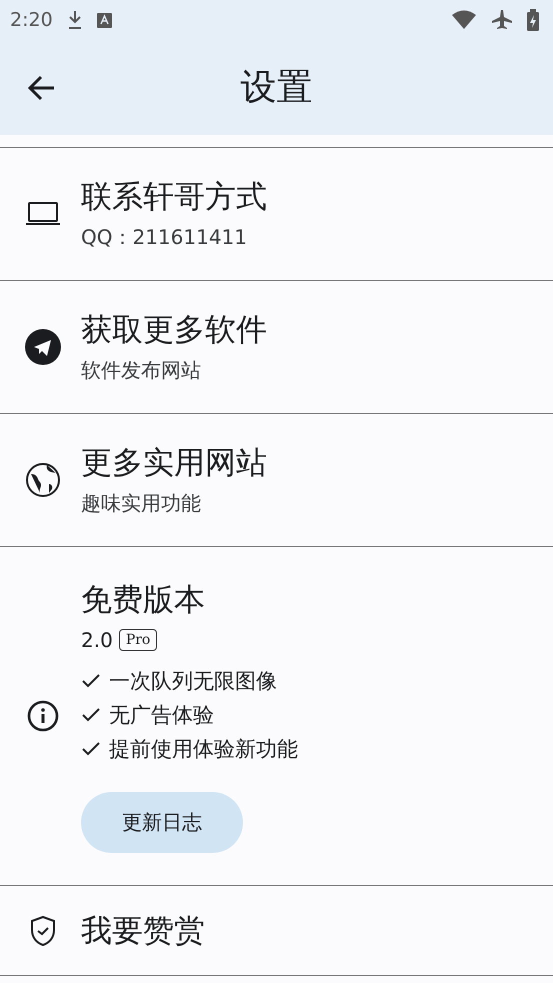 The image size is (553, 983). What do you see at coordinates (141, 503) in the screenshot?
I see `item-subtitle: 趣味实用功能` at bounding box center [141, 503].